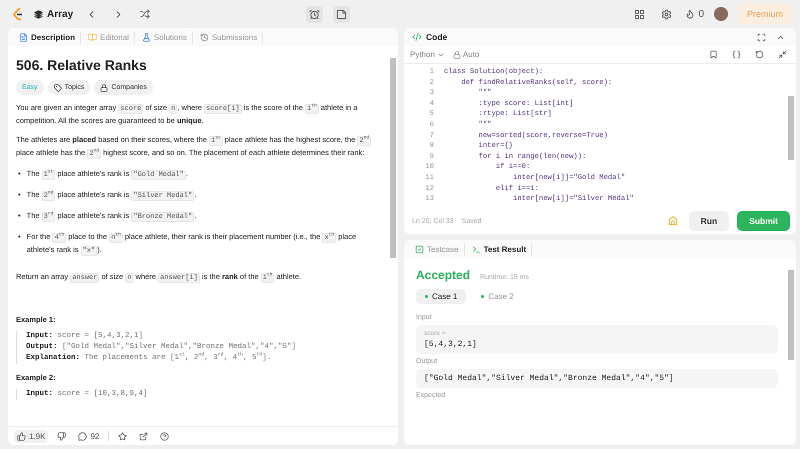 The image size is (800, 449). I want to click on maximize-icon, so click(761, 37).